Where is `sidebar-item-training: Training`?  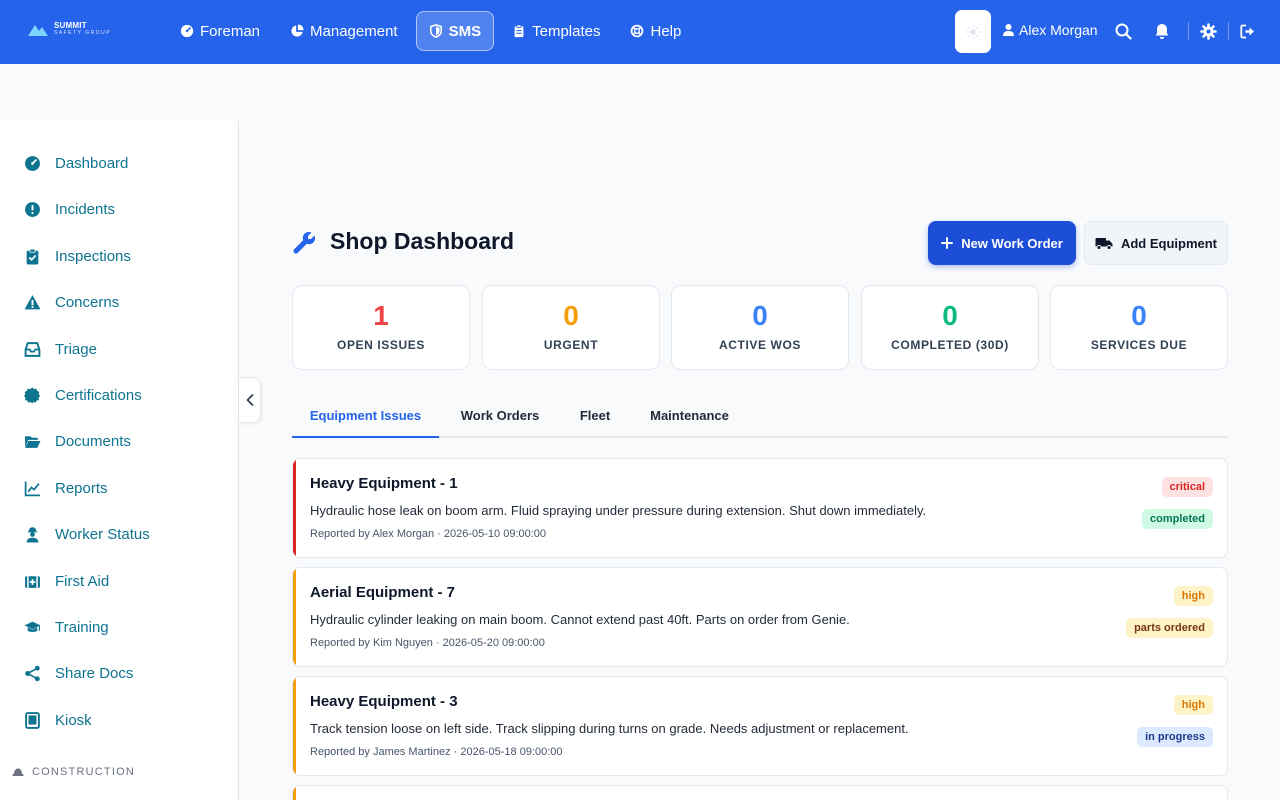 sidebar-item-training: Training is located at coordinates (66, 627).